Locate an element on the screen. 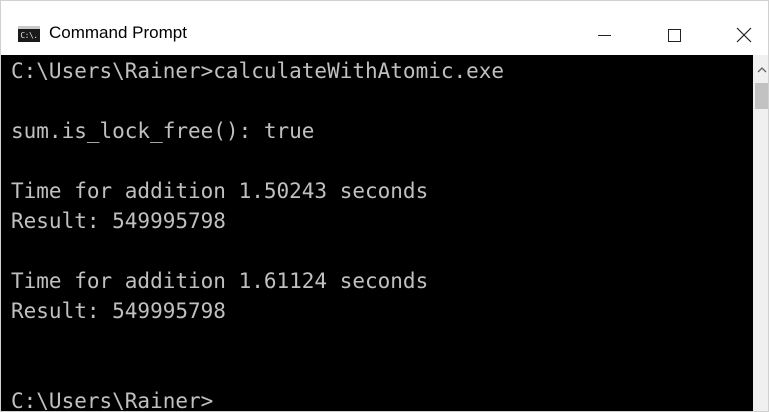 The width and height of the screenshot is (769, 412). maximize-icon is located at coordinates (674, 35).